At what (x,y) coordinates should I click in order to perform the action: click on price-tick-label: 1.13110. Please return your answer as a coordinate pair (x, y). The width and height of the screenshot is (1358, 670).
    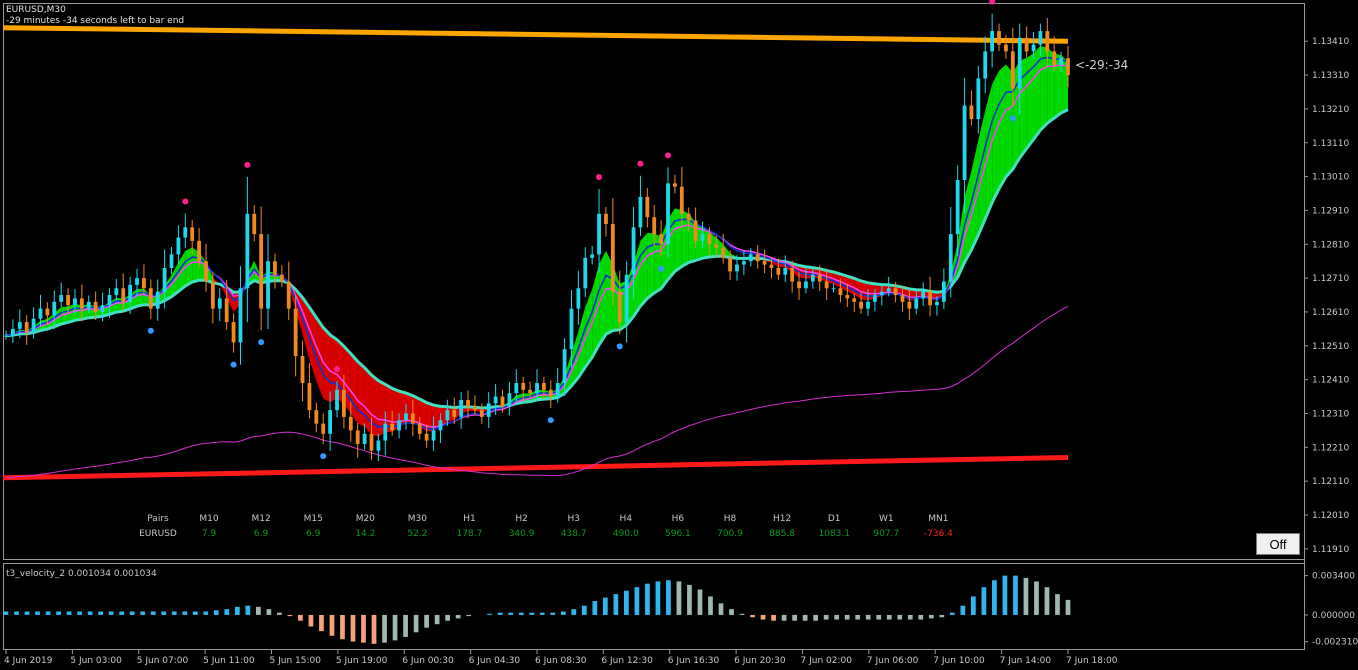
    Looking at the image, I should click on (1330, 144).